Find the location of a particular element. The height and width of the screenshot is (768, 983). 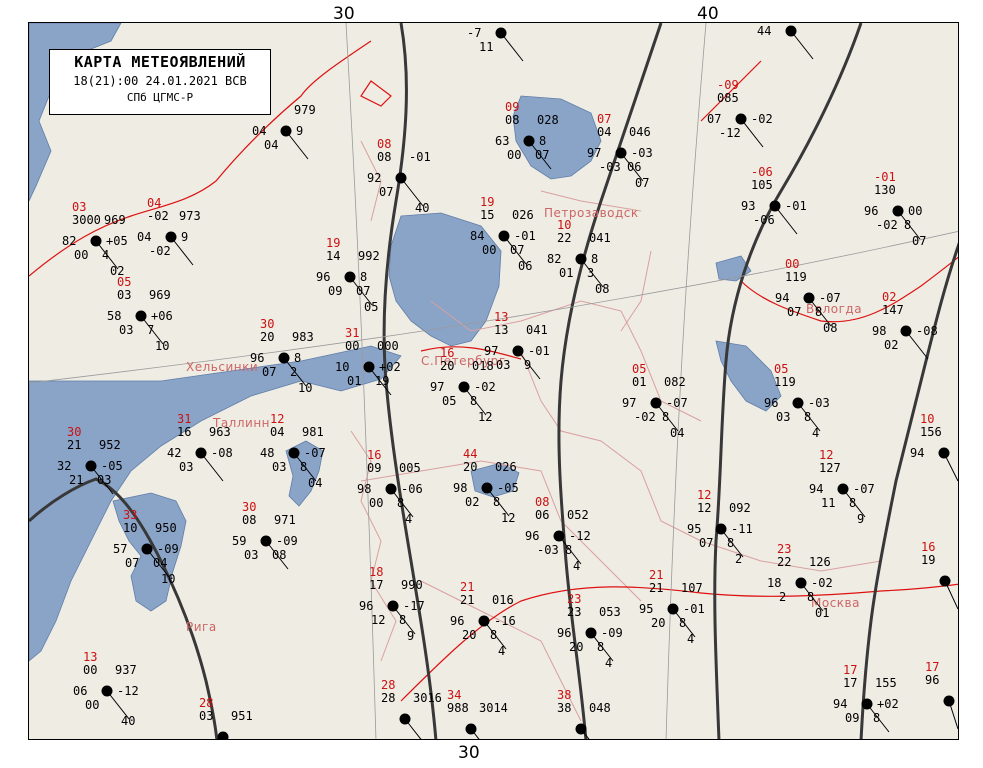

station-value-b: 00 is located at coordinates (352, 346).